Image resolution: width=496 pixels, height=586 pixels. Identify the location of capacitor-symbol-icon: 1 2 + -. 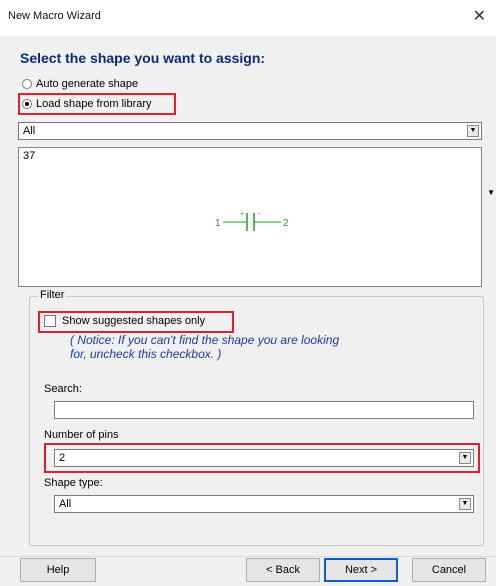
(252, 221).